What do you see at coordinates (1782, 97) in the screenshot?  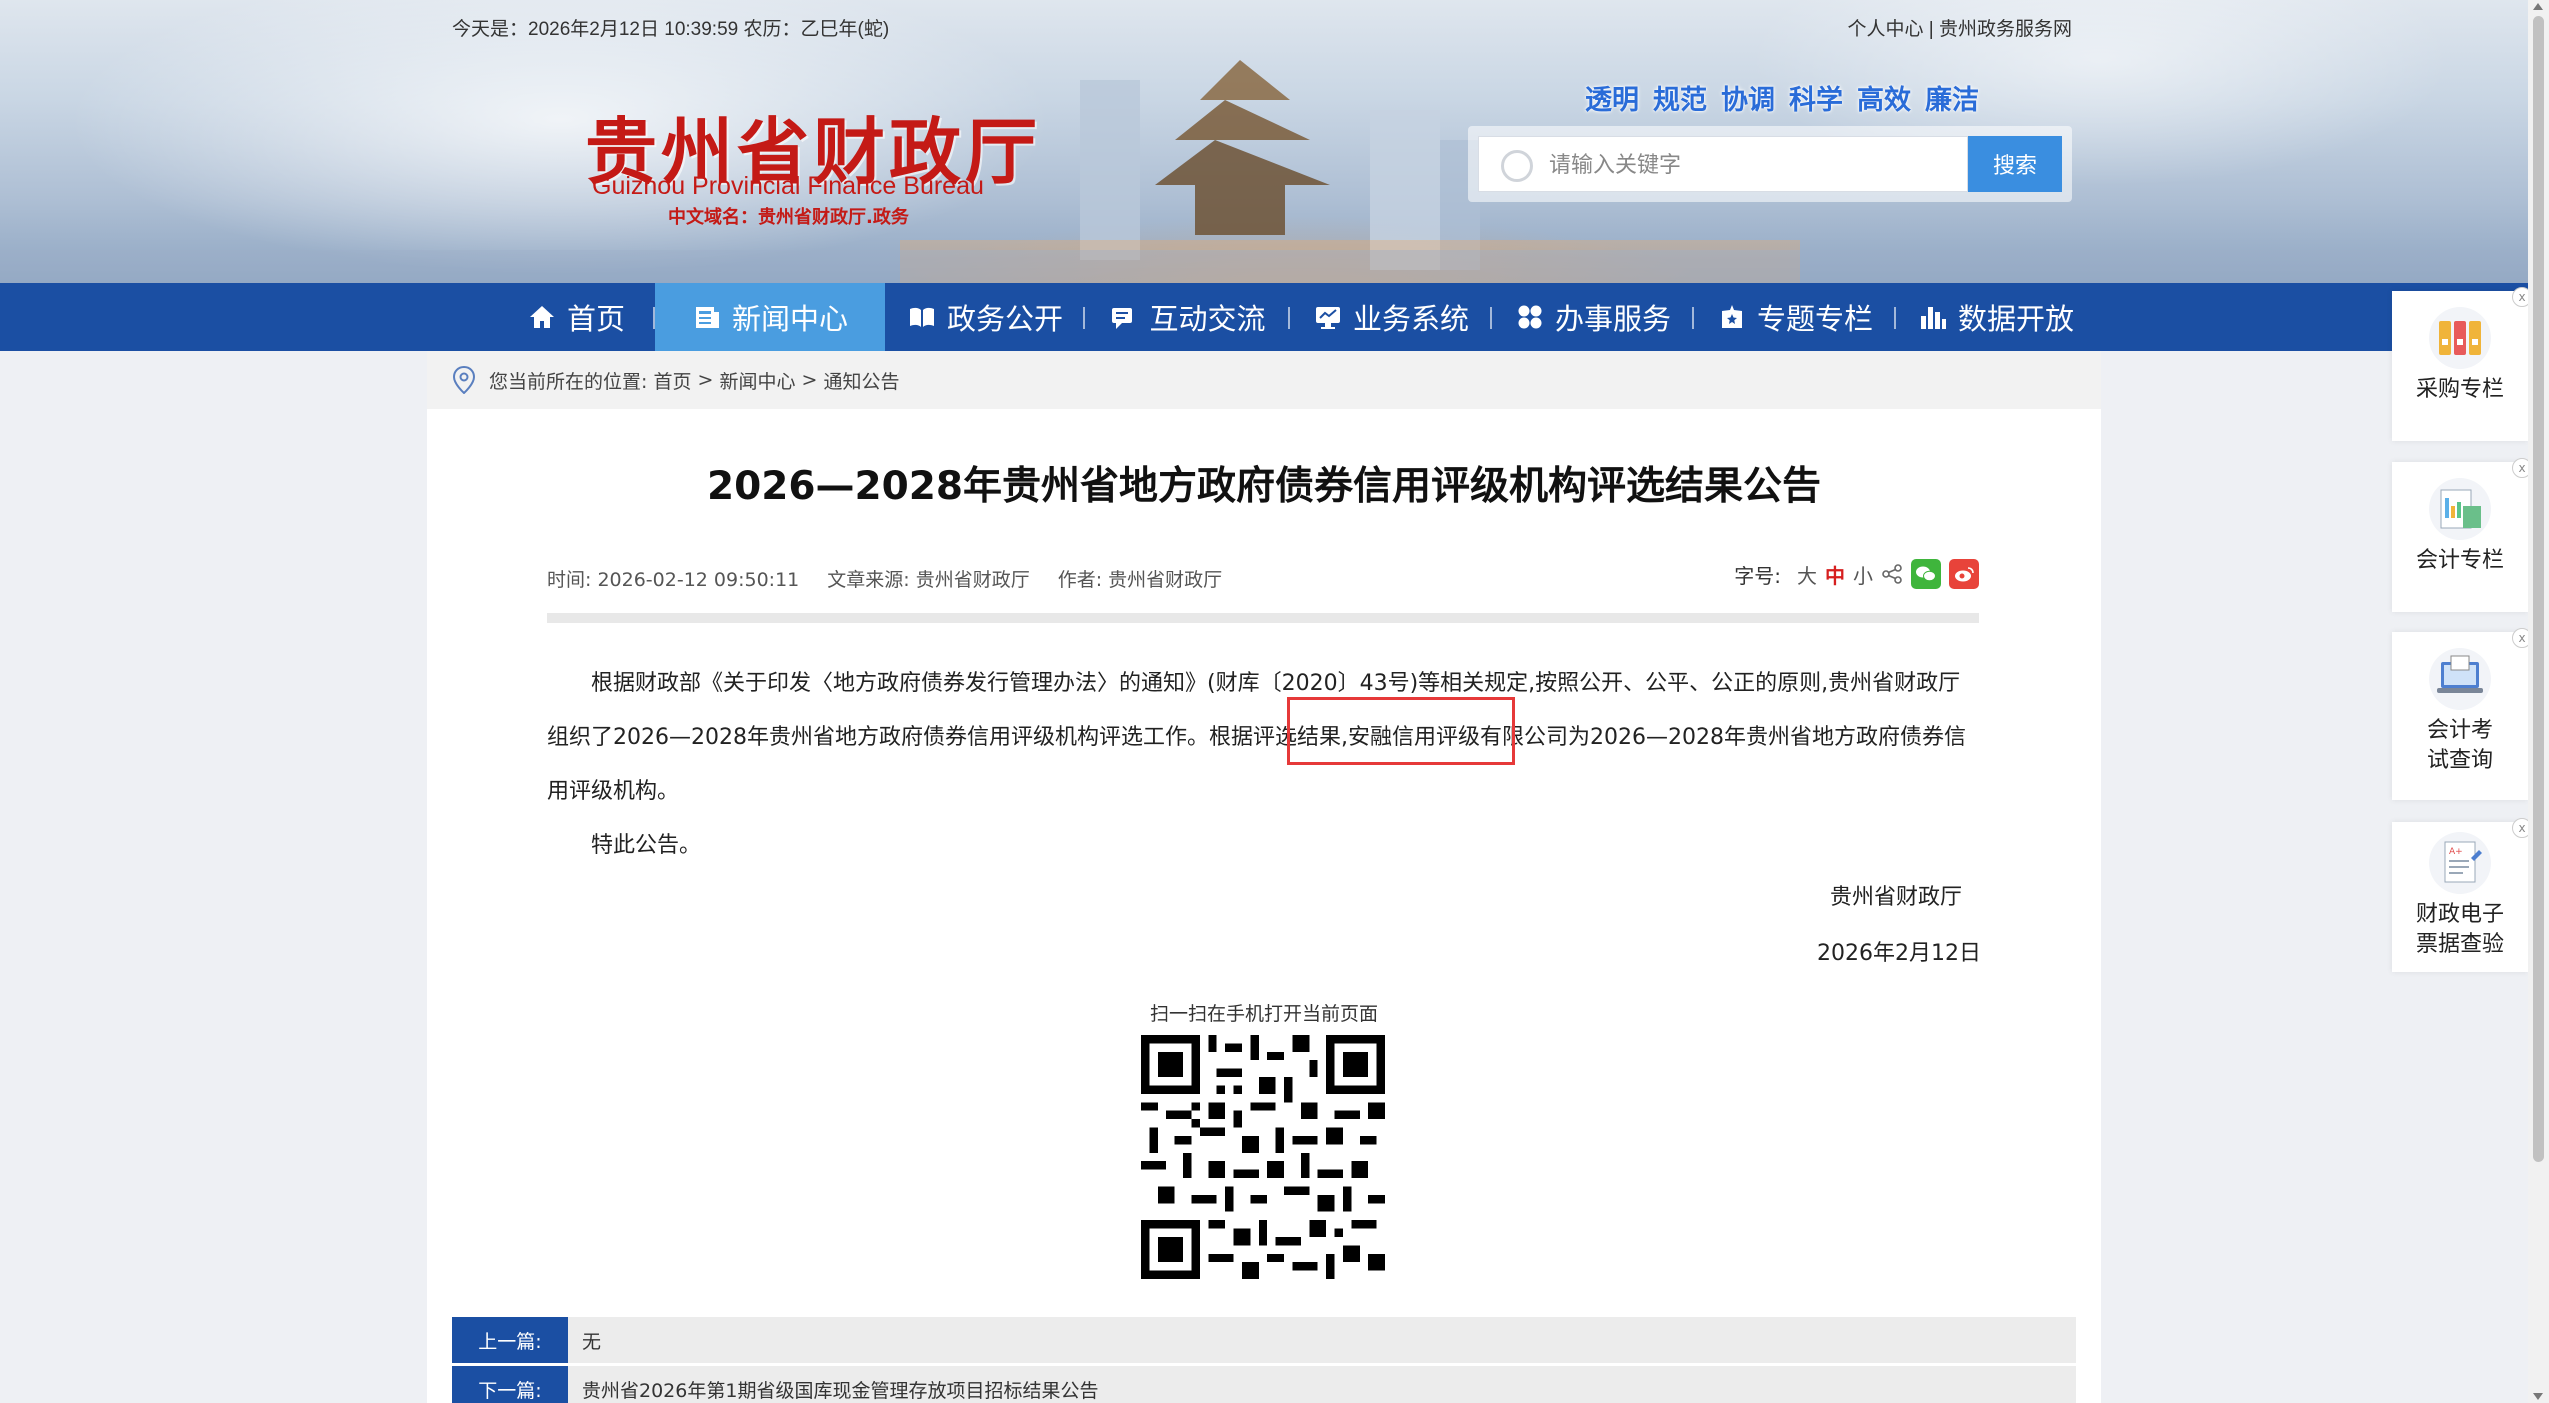 I see `slogan-list: 透明 规范 协调 科学 高效 廉洁` at bounding box center [1782, 97].